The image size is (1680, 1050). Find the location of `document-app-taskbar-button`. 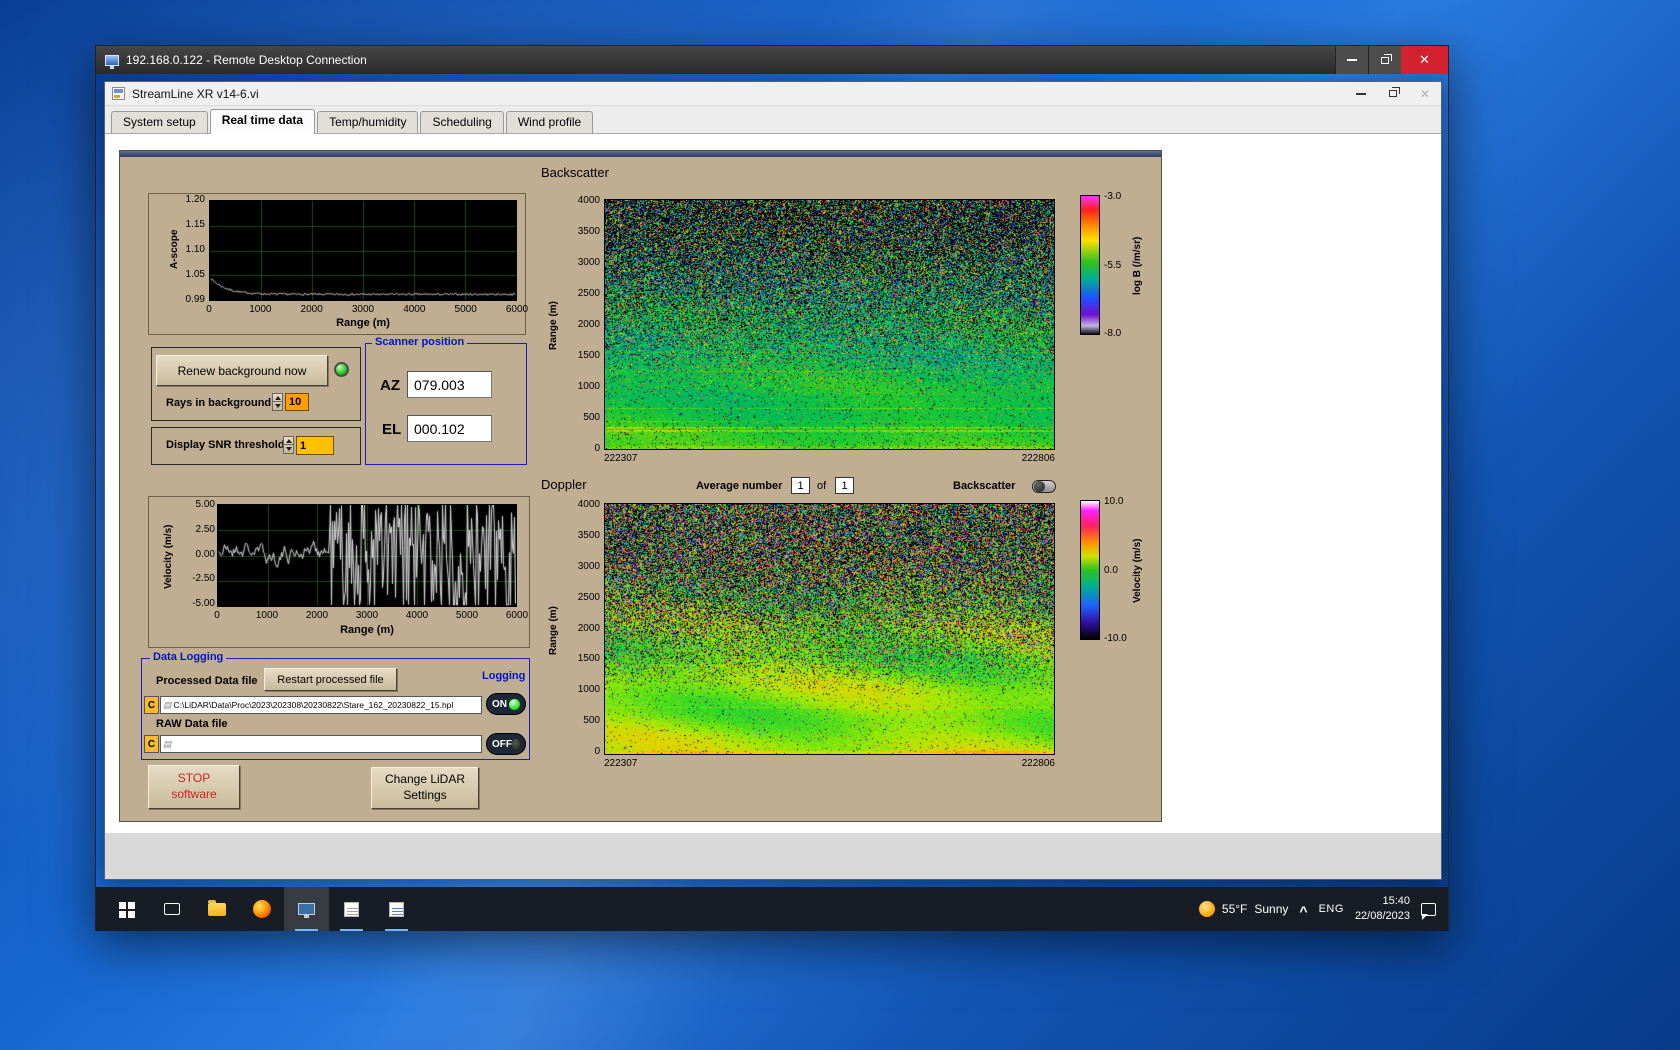

document-app-taskbar-button is located at coordinates (396, 909).